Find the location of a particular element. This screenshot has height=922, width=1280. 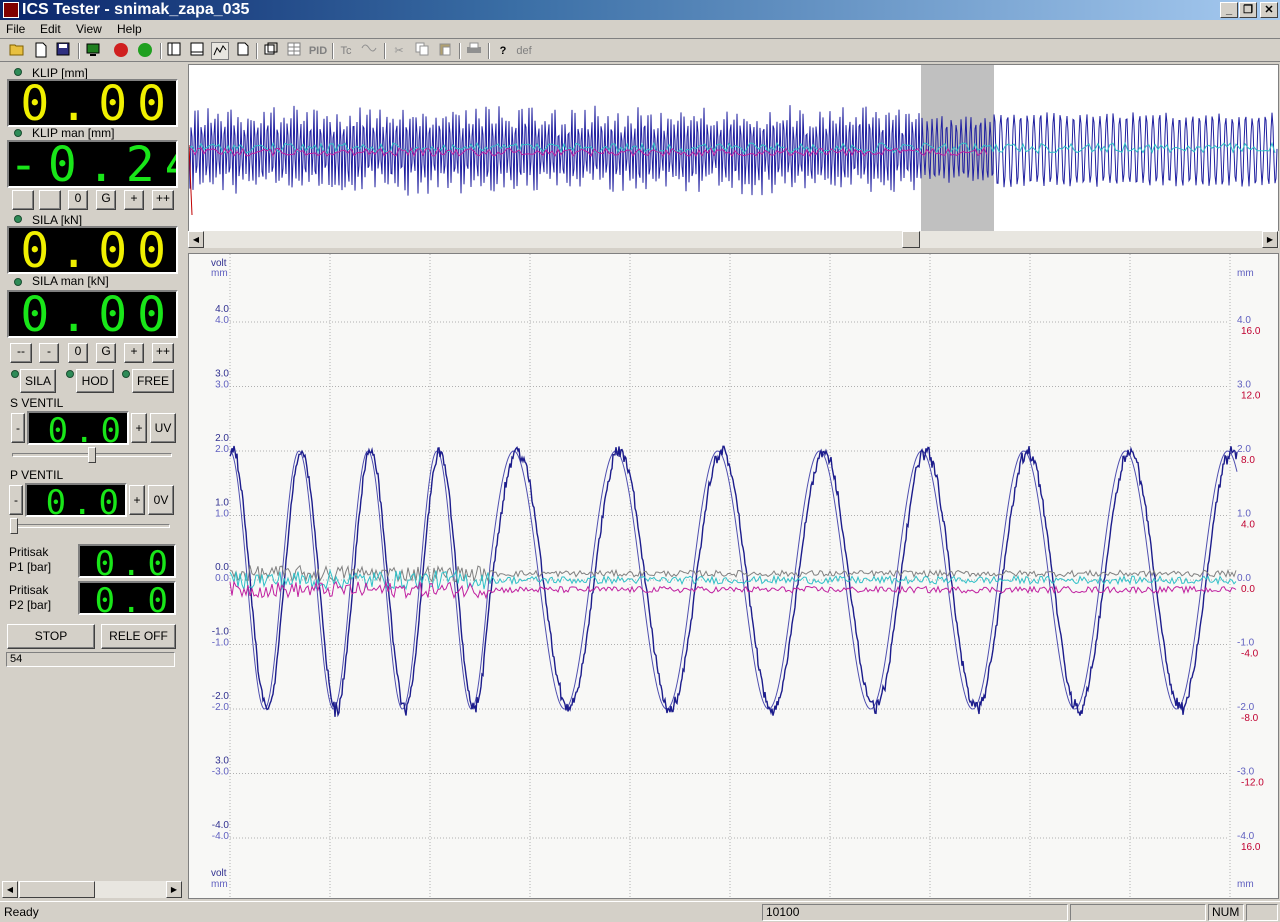

free-mode-button: FREE is located at coordinates (153, 381).